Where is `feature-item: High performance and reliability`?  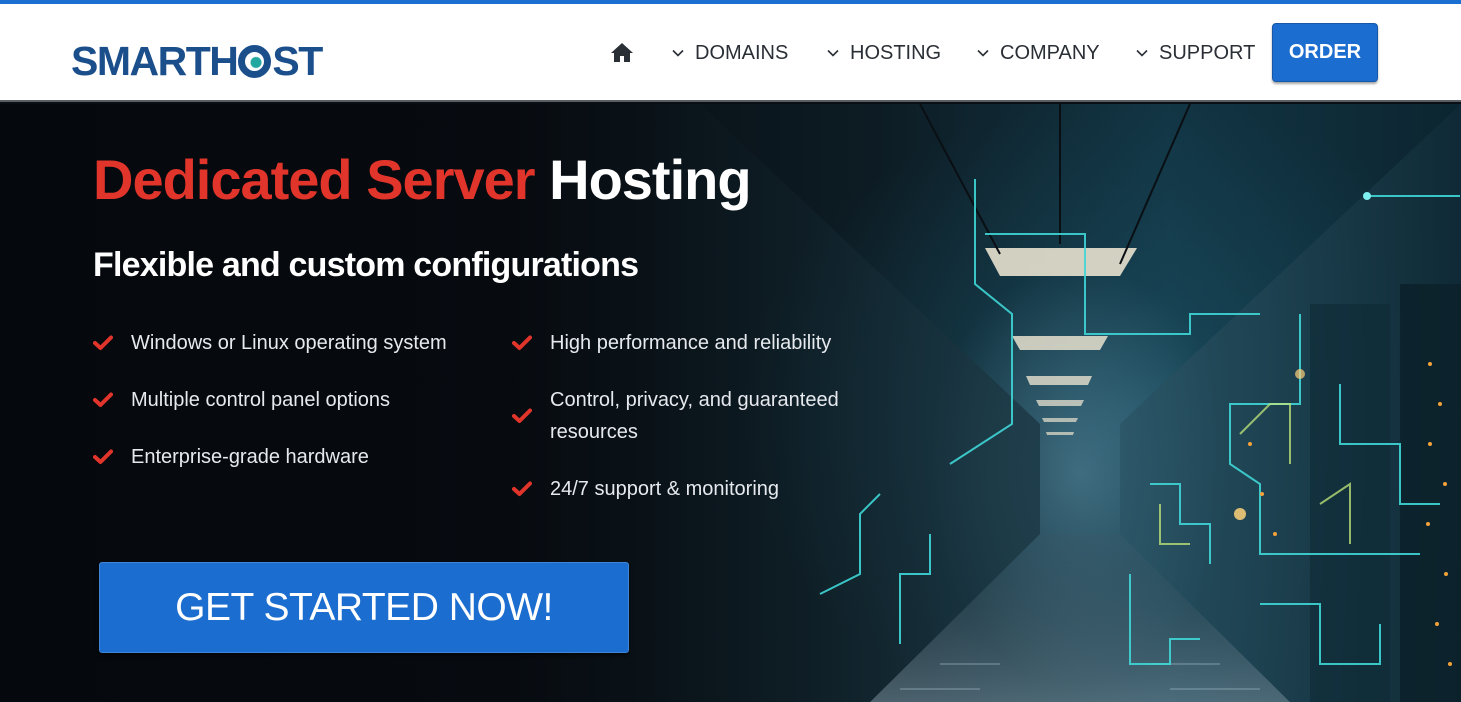 feature-item: High performance and reliability is located at coordinates (671, 343).